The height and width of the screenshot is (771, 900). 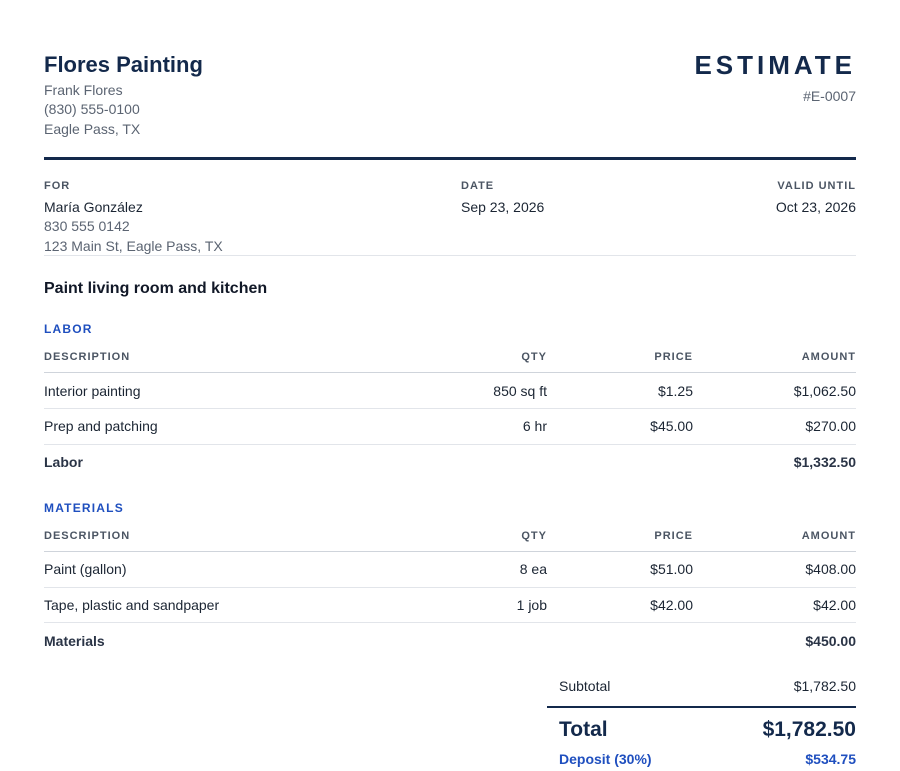 What do you see at coordinates (68, 329) in the screenshot?
I see `section-title-labor: LABOR` at bounding box center [68, 329].